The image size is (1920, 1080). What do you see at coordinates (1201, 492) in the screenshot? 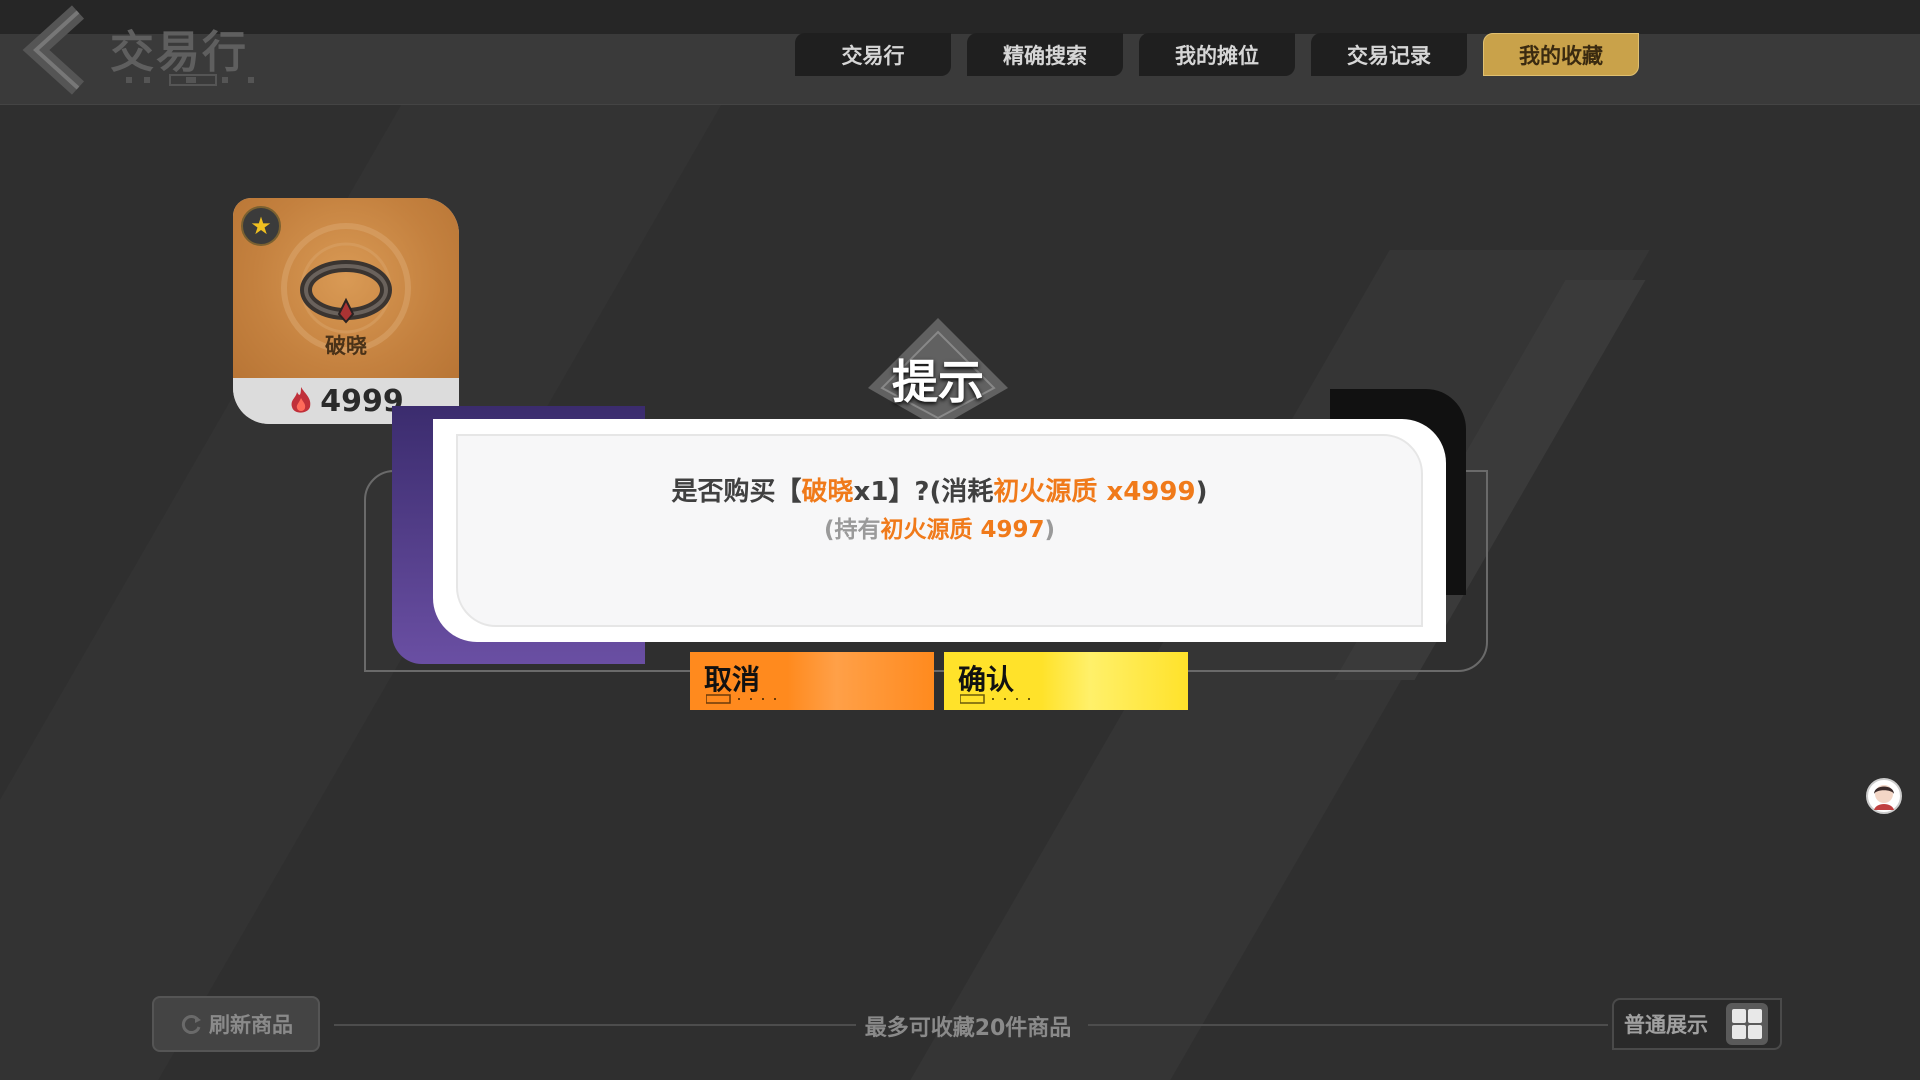
I see `question-suffix: )` at bounding box center [1201, 492].